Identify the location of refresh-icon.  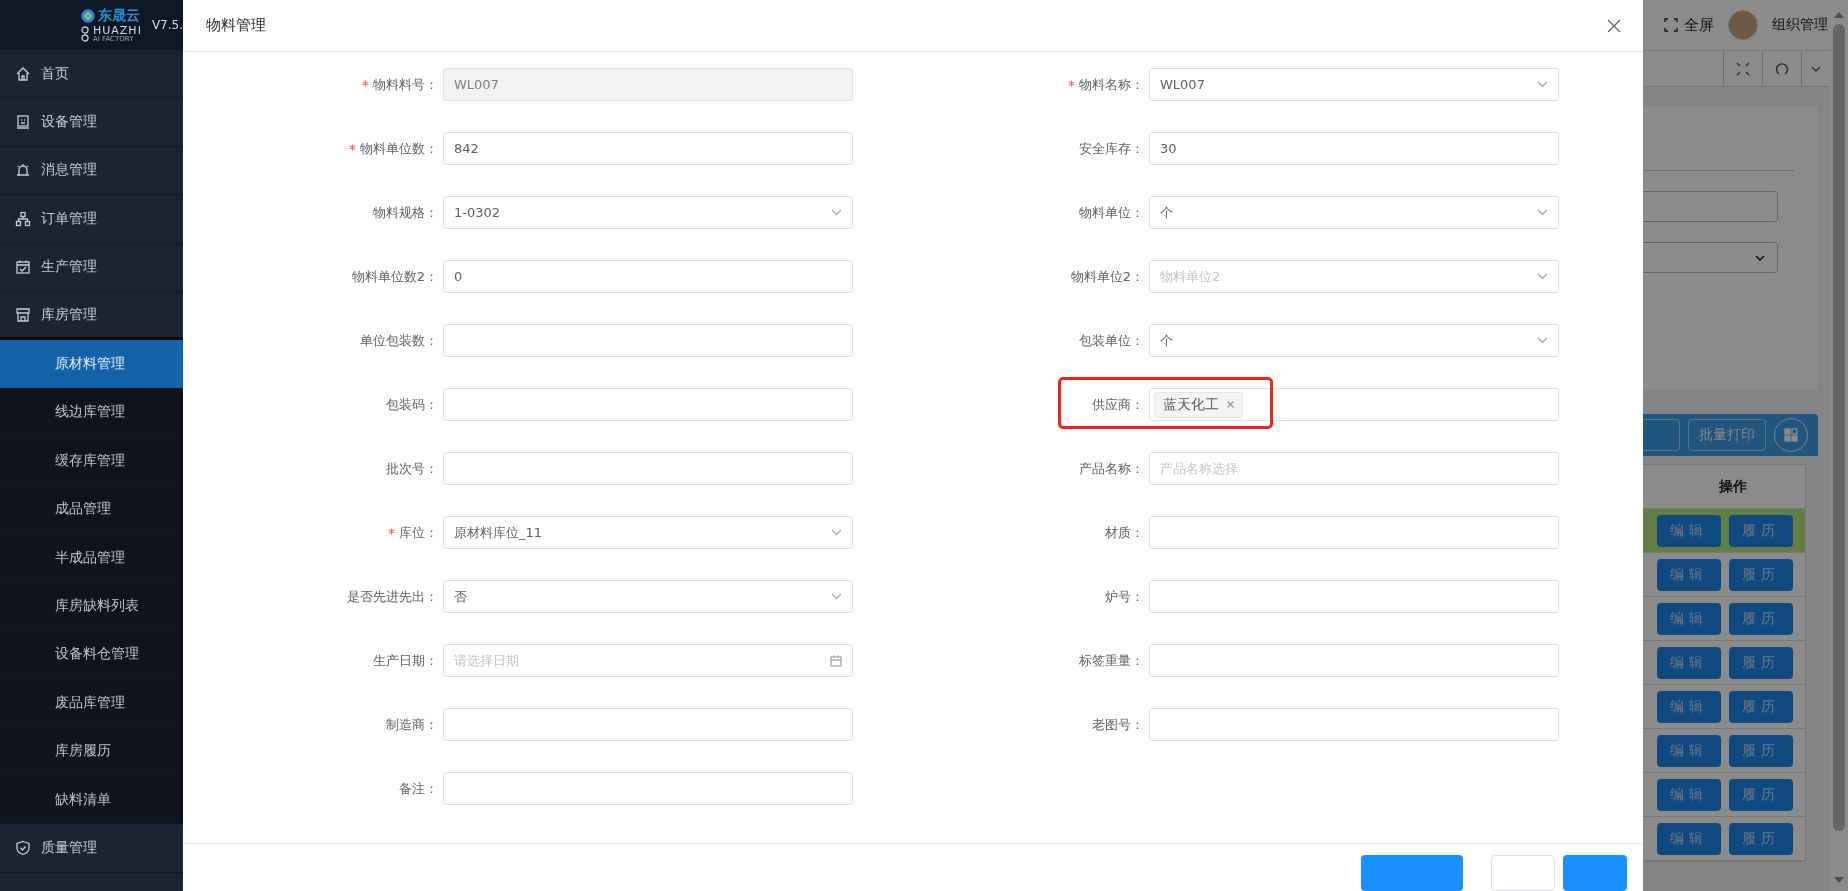
(1782, 68).